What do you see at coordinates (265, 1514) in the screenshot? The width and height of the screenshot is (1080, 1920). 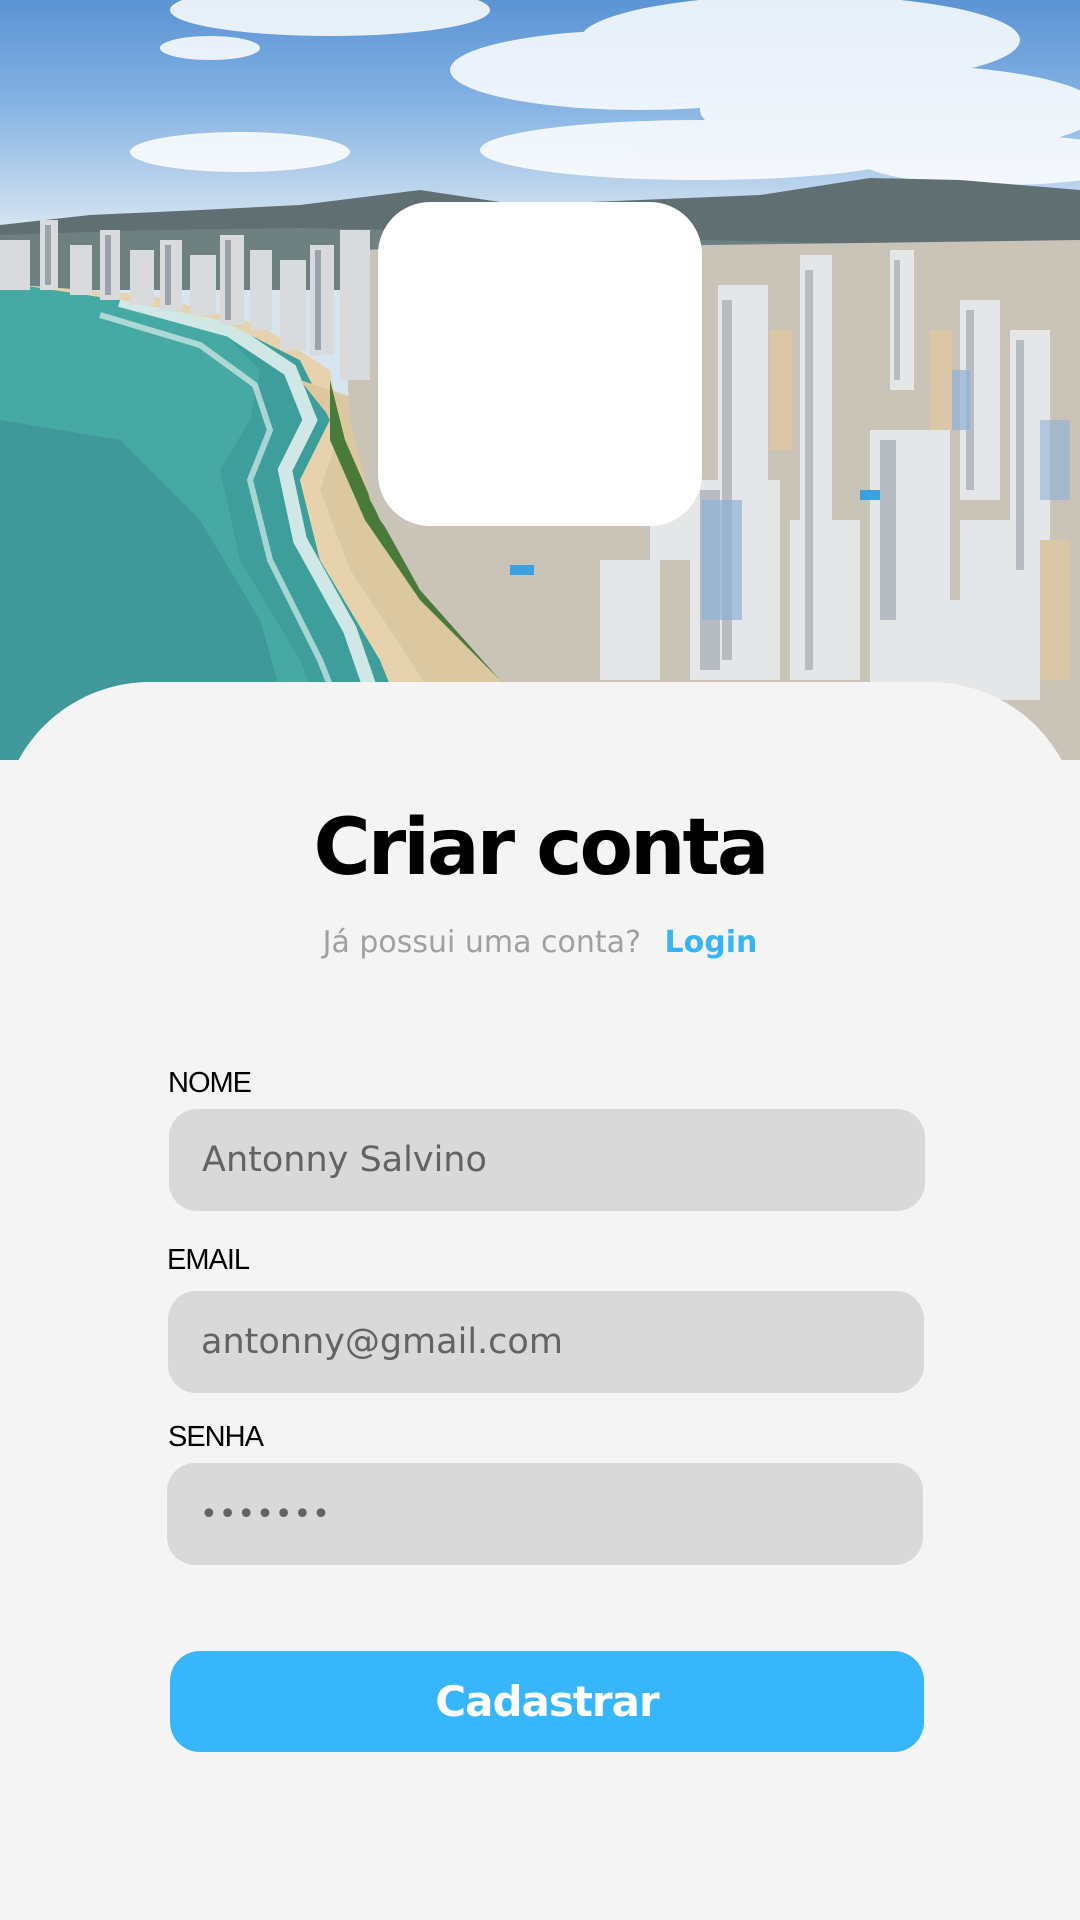 I see `password-input: •••••••` at bounding box center [265, 1514].